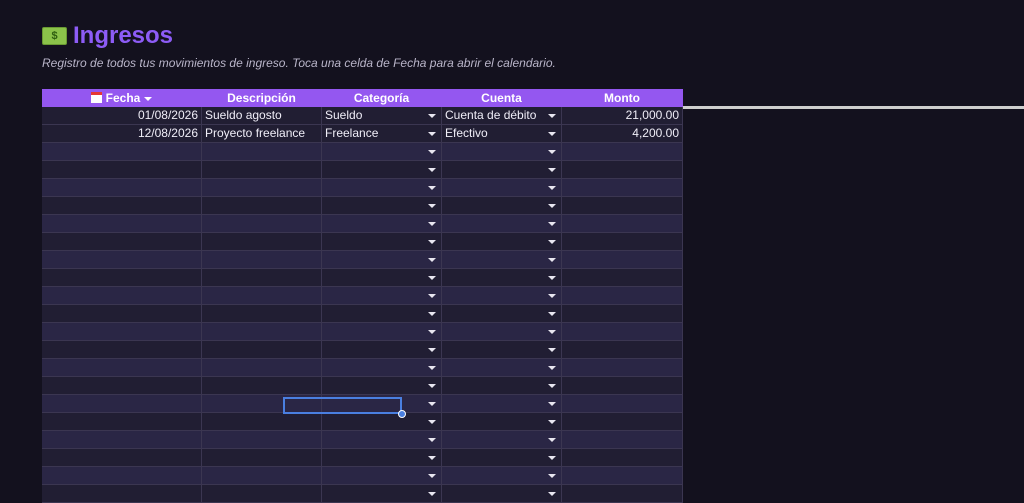  What do you see at coordinates (622, 98) in the screenshot?
I see `column-header-monto: Monto` at bounding box center [622, 98].